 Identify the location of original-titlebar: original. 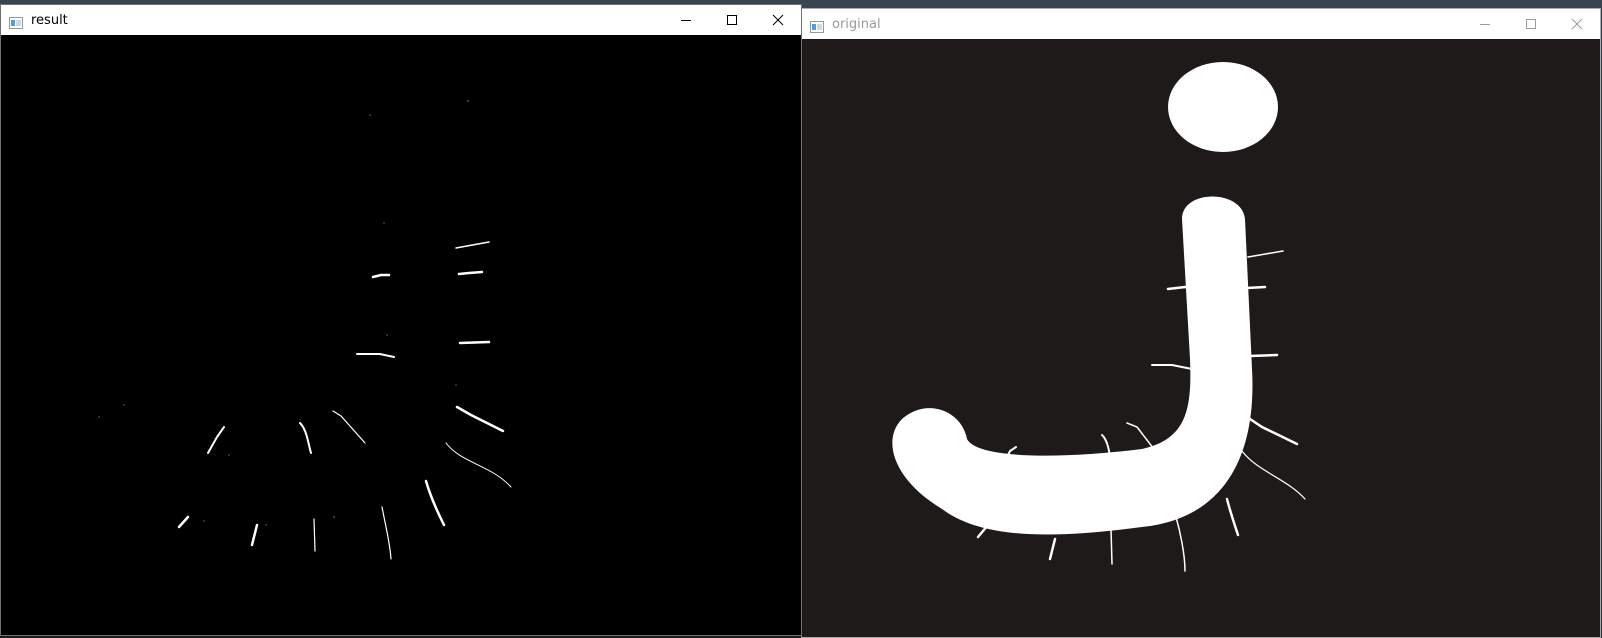
(1201, 24).